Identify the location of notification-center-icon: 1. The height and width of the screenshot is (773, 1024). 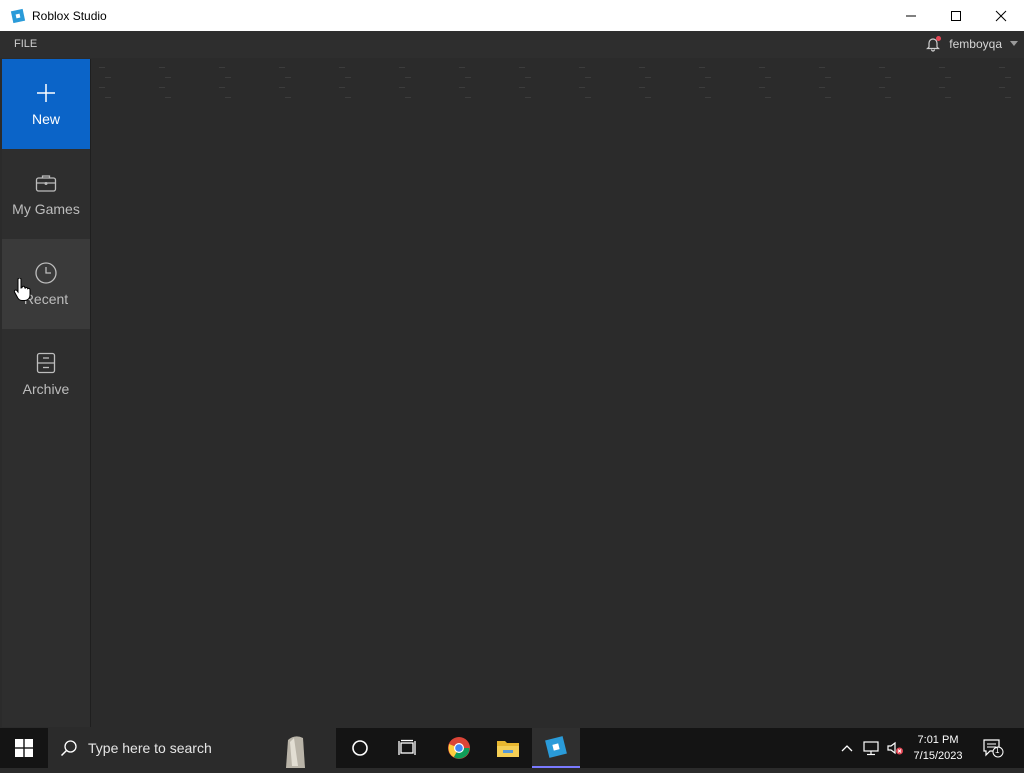
(993, 748).